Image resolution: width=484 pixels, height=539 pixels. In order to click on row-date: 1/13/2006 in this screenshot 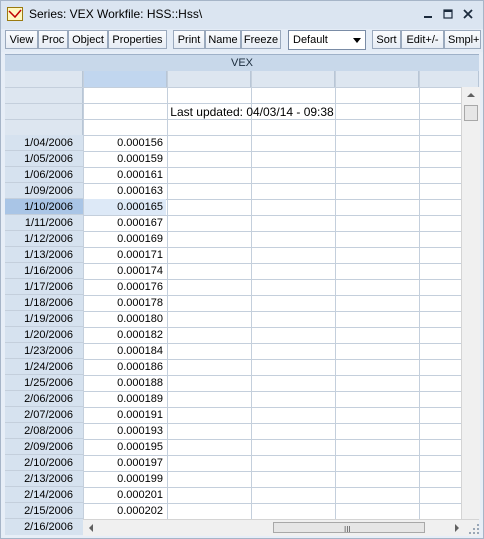, I will do `click(44, 255)`.